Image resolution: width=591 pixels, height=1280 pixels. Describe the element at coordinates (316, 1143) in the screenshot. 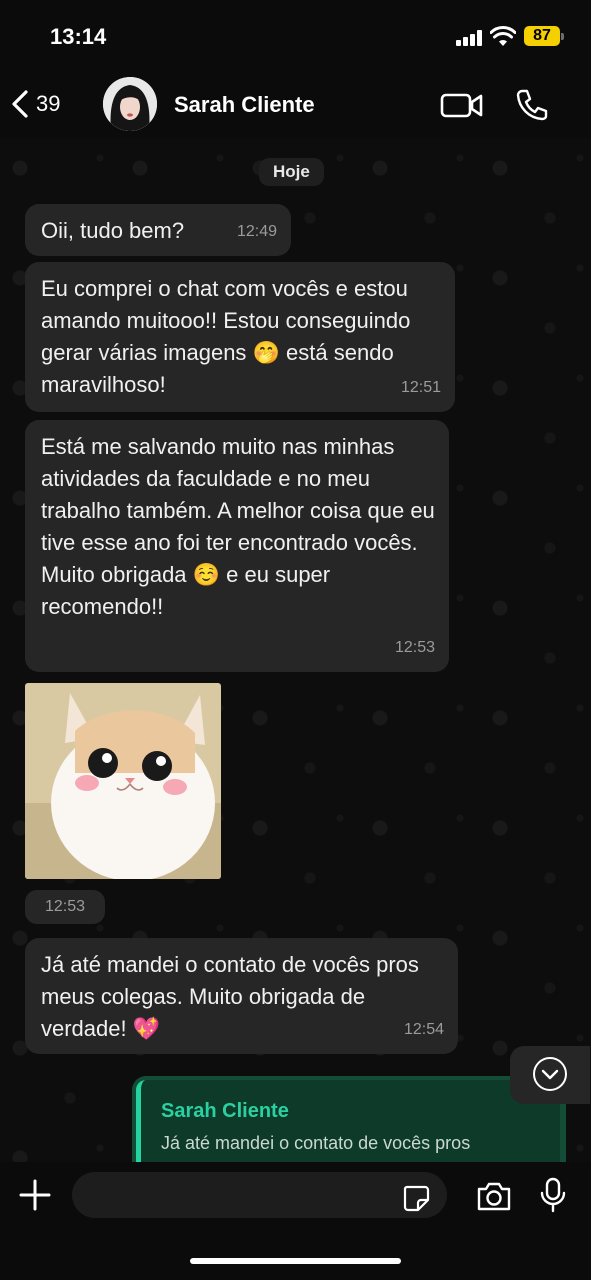

I see `quote-text: Já até mandei o contato de vocês pros` at that location.